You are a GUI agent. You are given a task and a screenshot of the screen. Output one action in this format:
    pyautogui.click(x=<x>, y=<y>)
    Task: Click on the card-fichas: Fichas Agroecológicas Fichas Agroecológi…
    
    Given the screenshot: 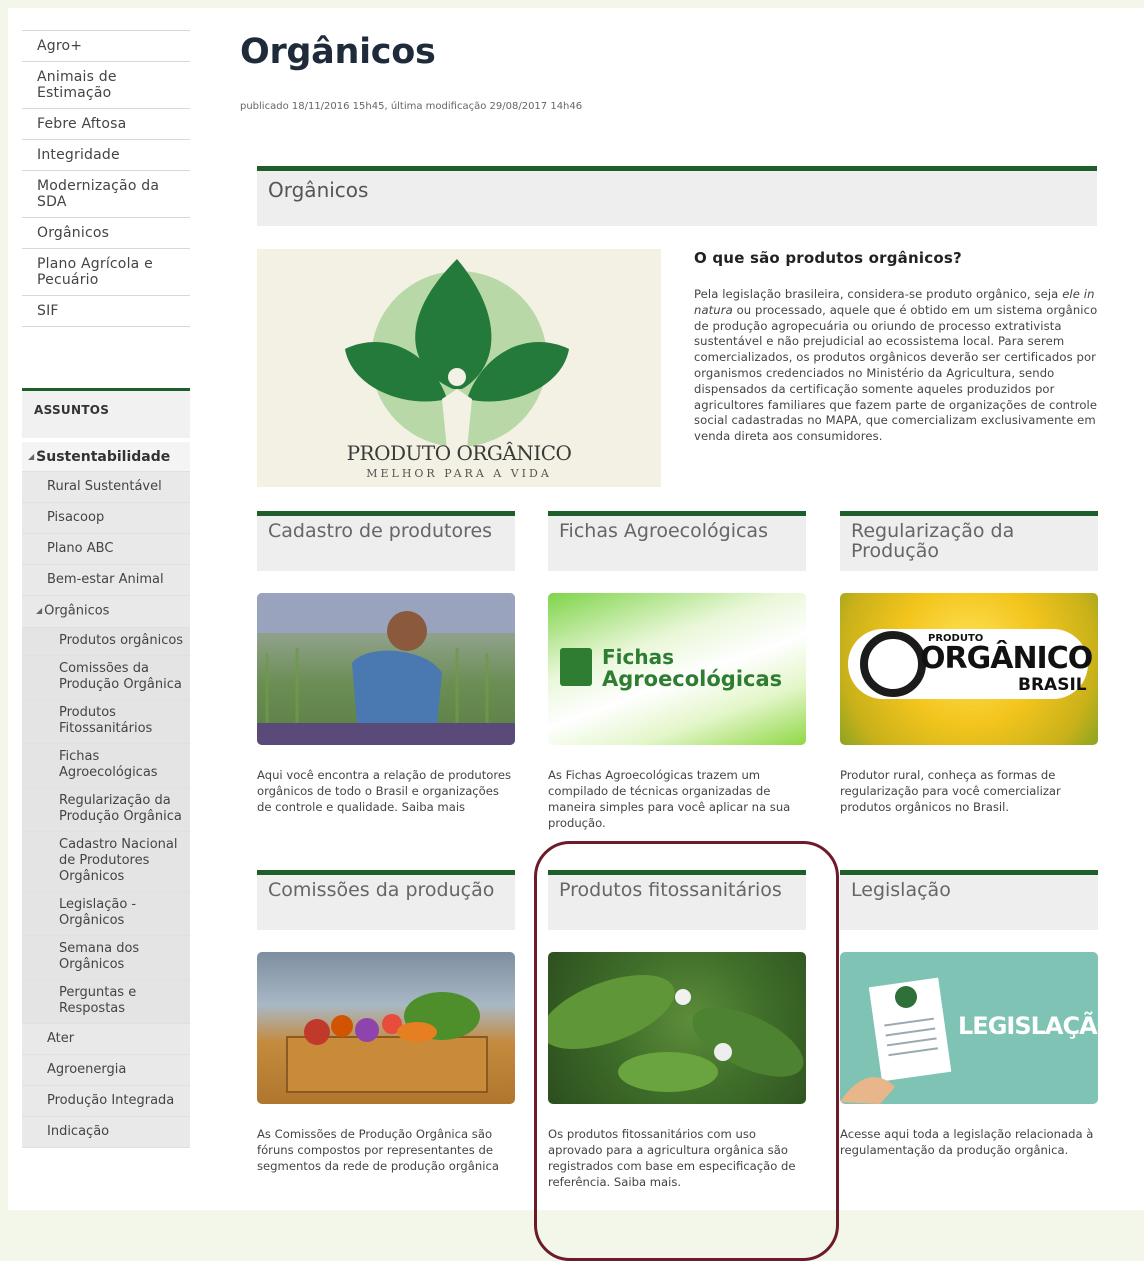 What is the action you would take?
    pyautogui.click(x=677, y=671)
    